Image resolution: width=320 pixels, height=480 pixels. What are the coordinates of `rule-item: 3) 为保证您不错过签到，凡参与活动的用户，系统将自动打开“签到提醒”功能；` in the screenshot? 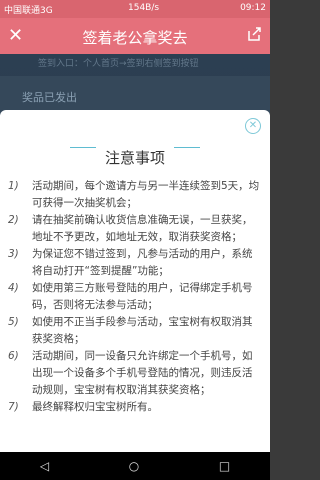 It's located at (135, 263).